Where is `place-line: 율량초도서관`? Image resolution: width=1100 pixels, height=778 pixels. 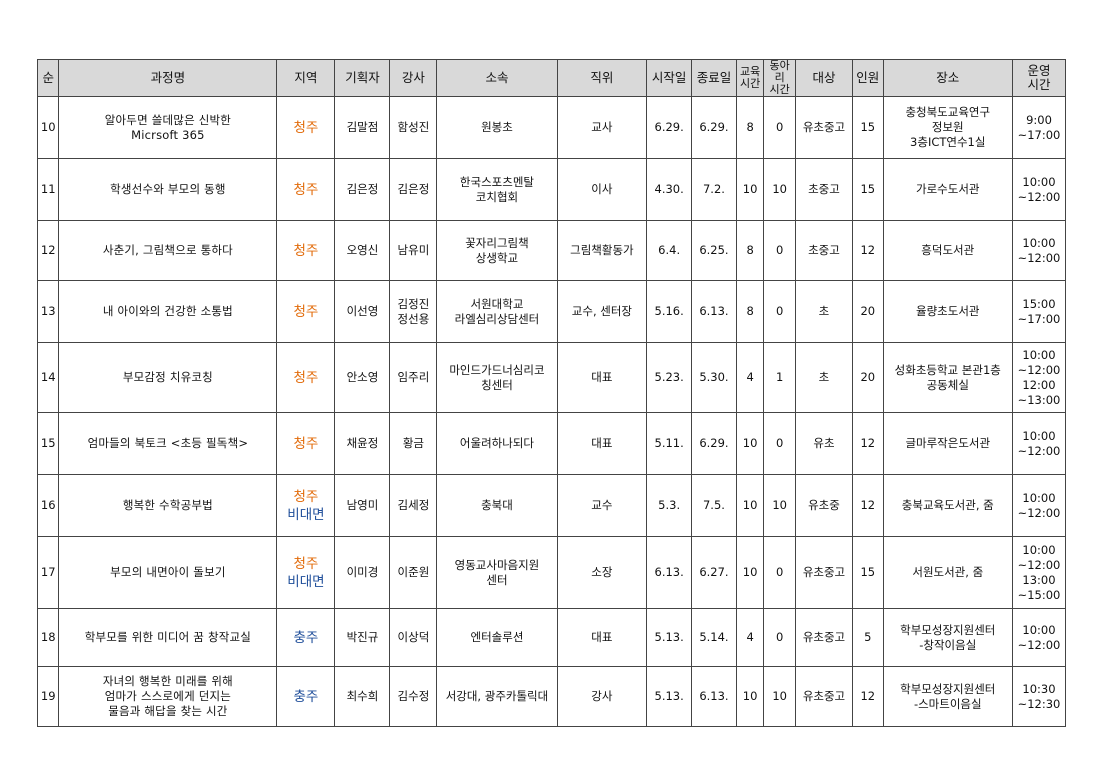
place-line: 율량초도서관 is located at coordinates (948, 311).